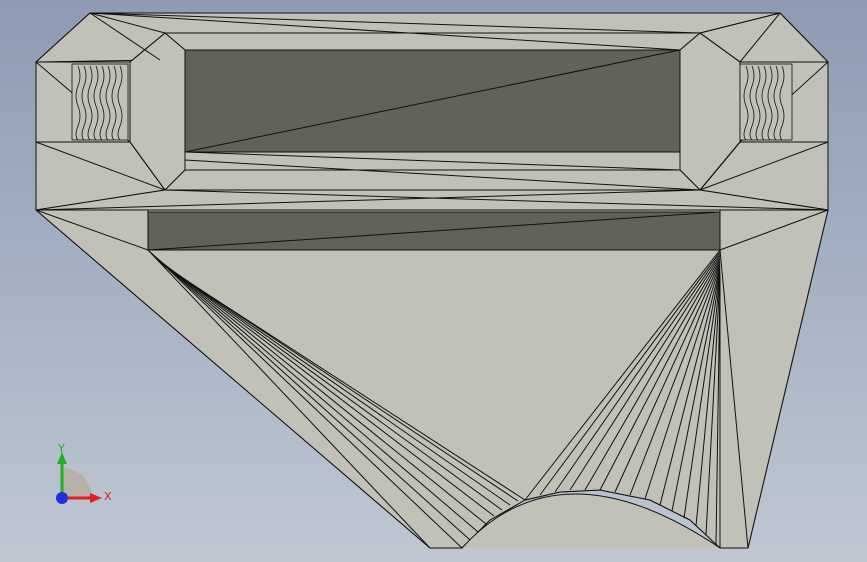 The width and height of the screenshot is (867, 562). Describe the element at coordinates (766, 102) in the screenshot. I see `right-hole-detail` at that location.